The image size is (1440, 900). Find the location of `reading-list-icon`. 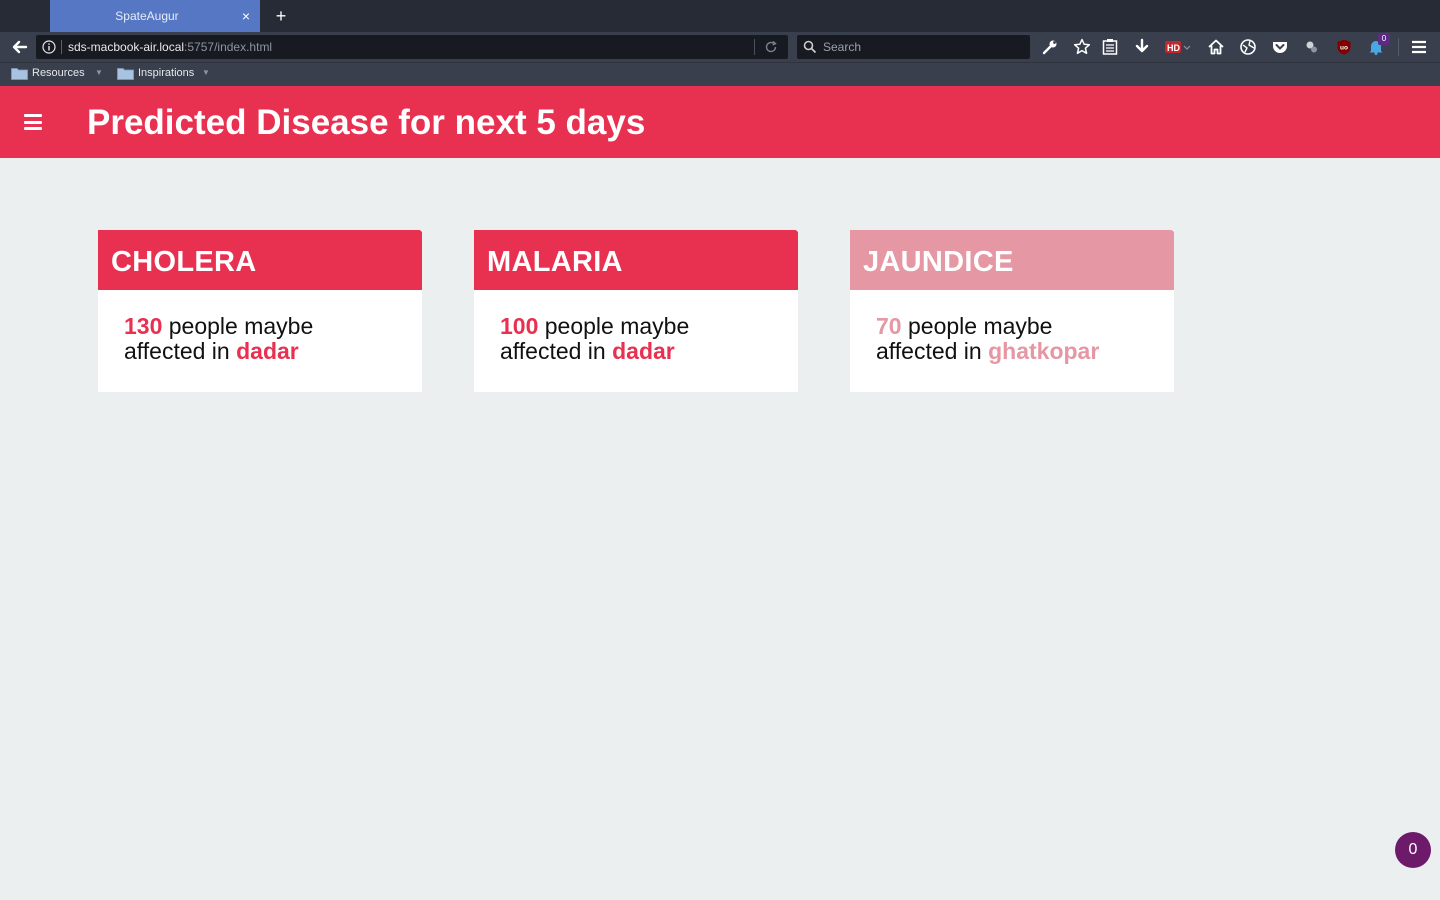

reading-list-icon is located at coordinates (1110, 47).